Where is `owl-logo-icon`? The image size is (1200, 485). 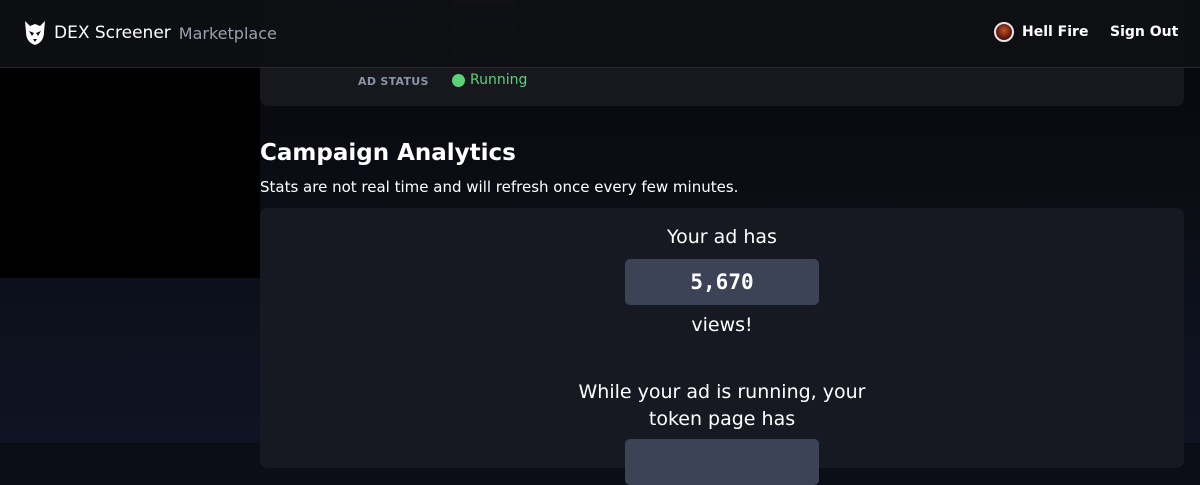
owl-logo-icon is located at coordinates (35, 33).